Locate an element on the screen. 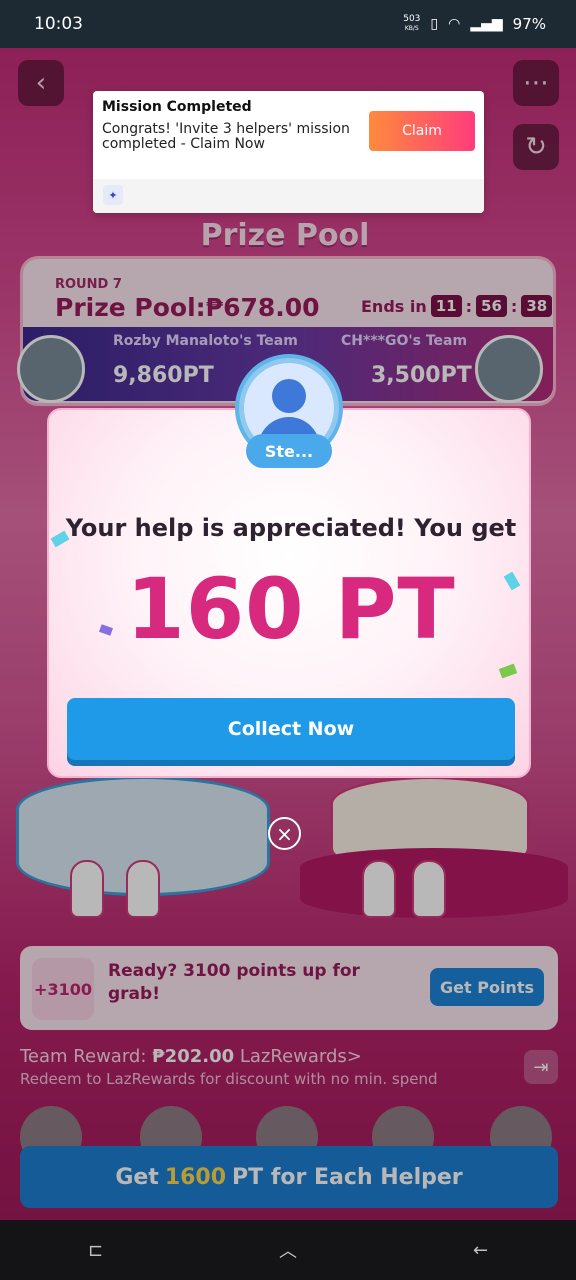 This screenshot has height=1280, width=576. reward-amount: 160 PT is located at coordinates (291, 609).